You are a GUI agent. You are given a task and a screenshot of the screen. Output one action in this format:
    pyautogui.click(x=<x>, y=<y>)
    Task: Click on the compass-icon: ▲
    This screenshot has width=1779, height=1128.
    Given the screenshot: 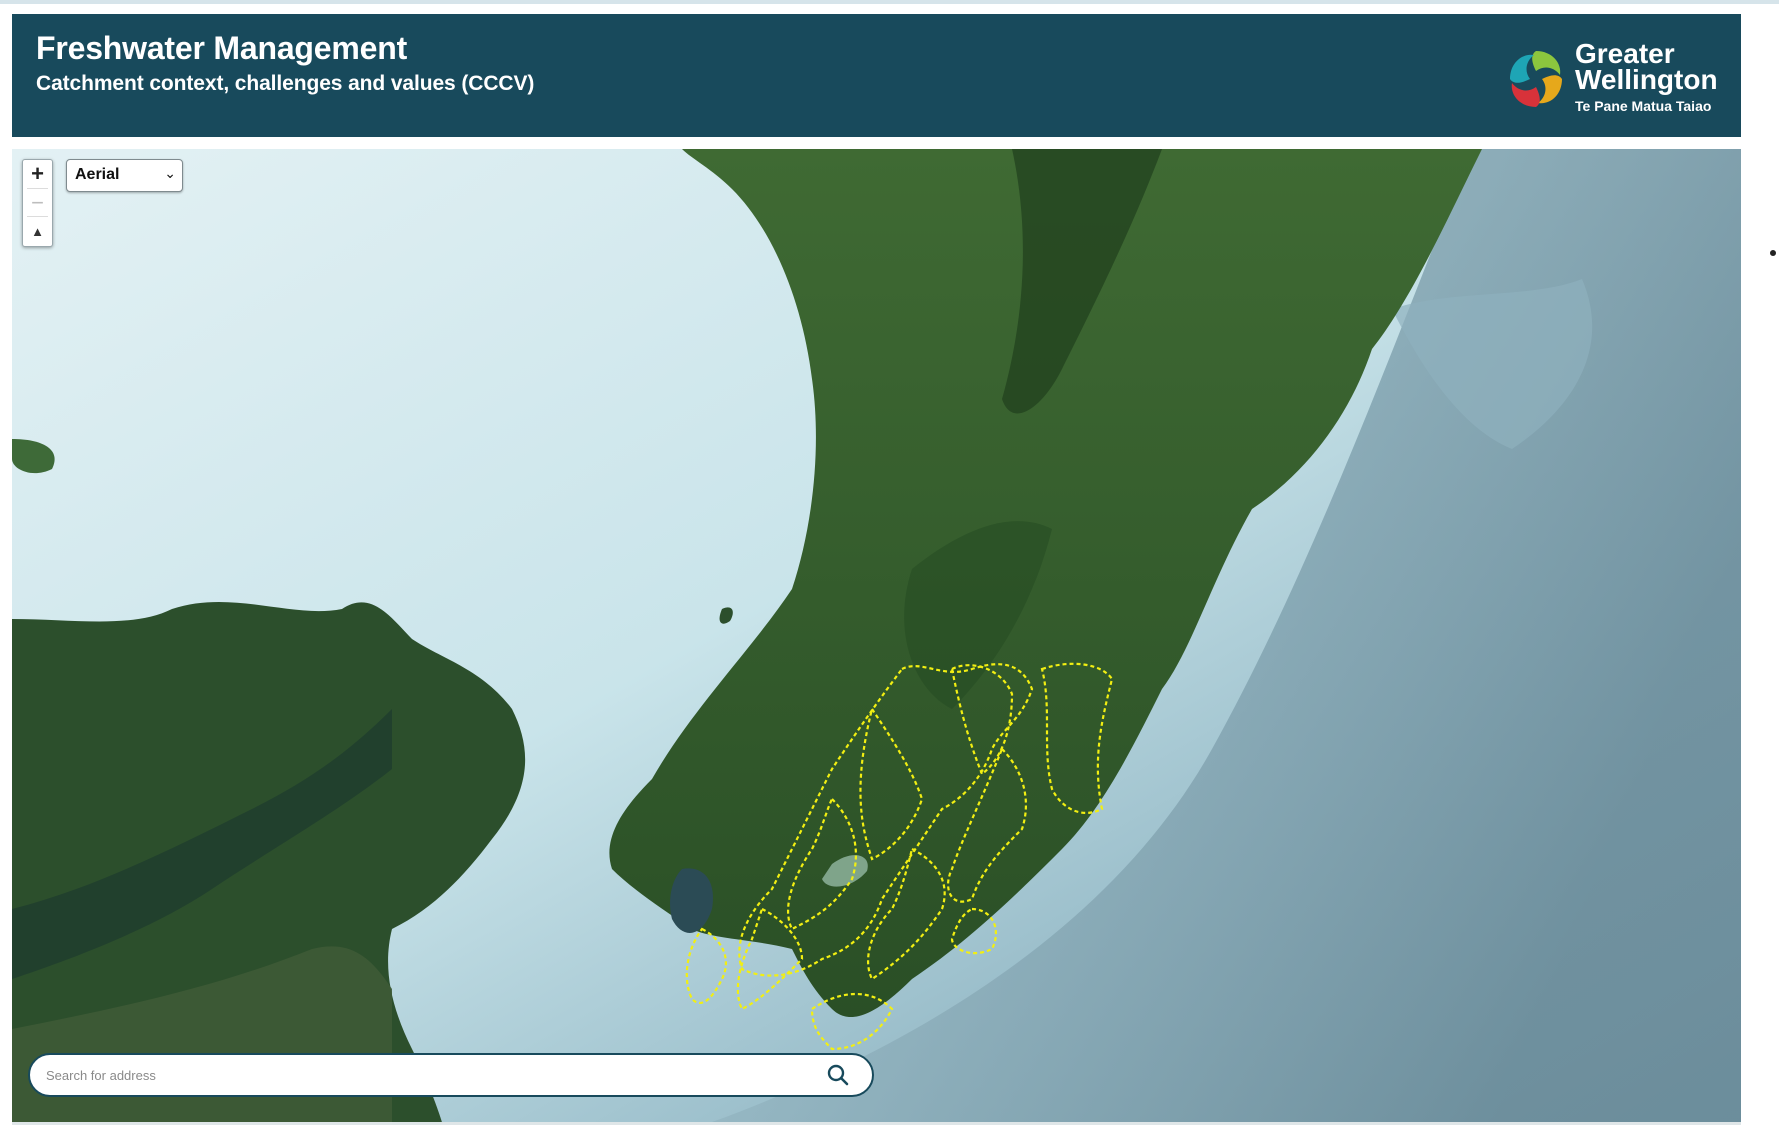 What is the action you would take?
    pyautogui.click(x=37, y=231)
    